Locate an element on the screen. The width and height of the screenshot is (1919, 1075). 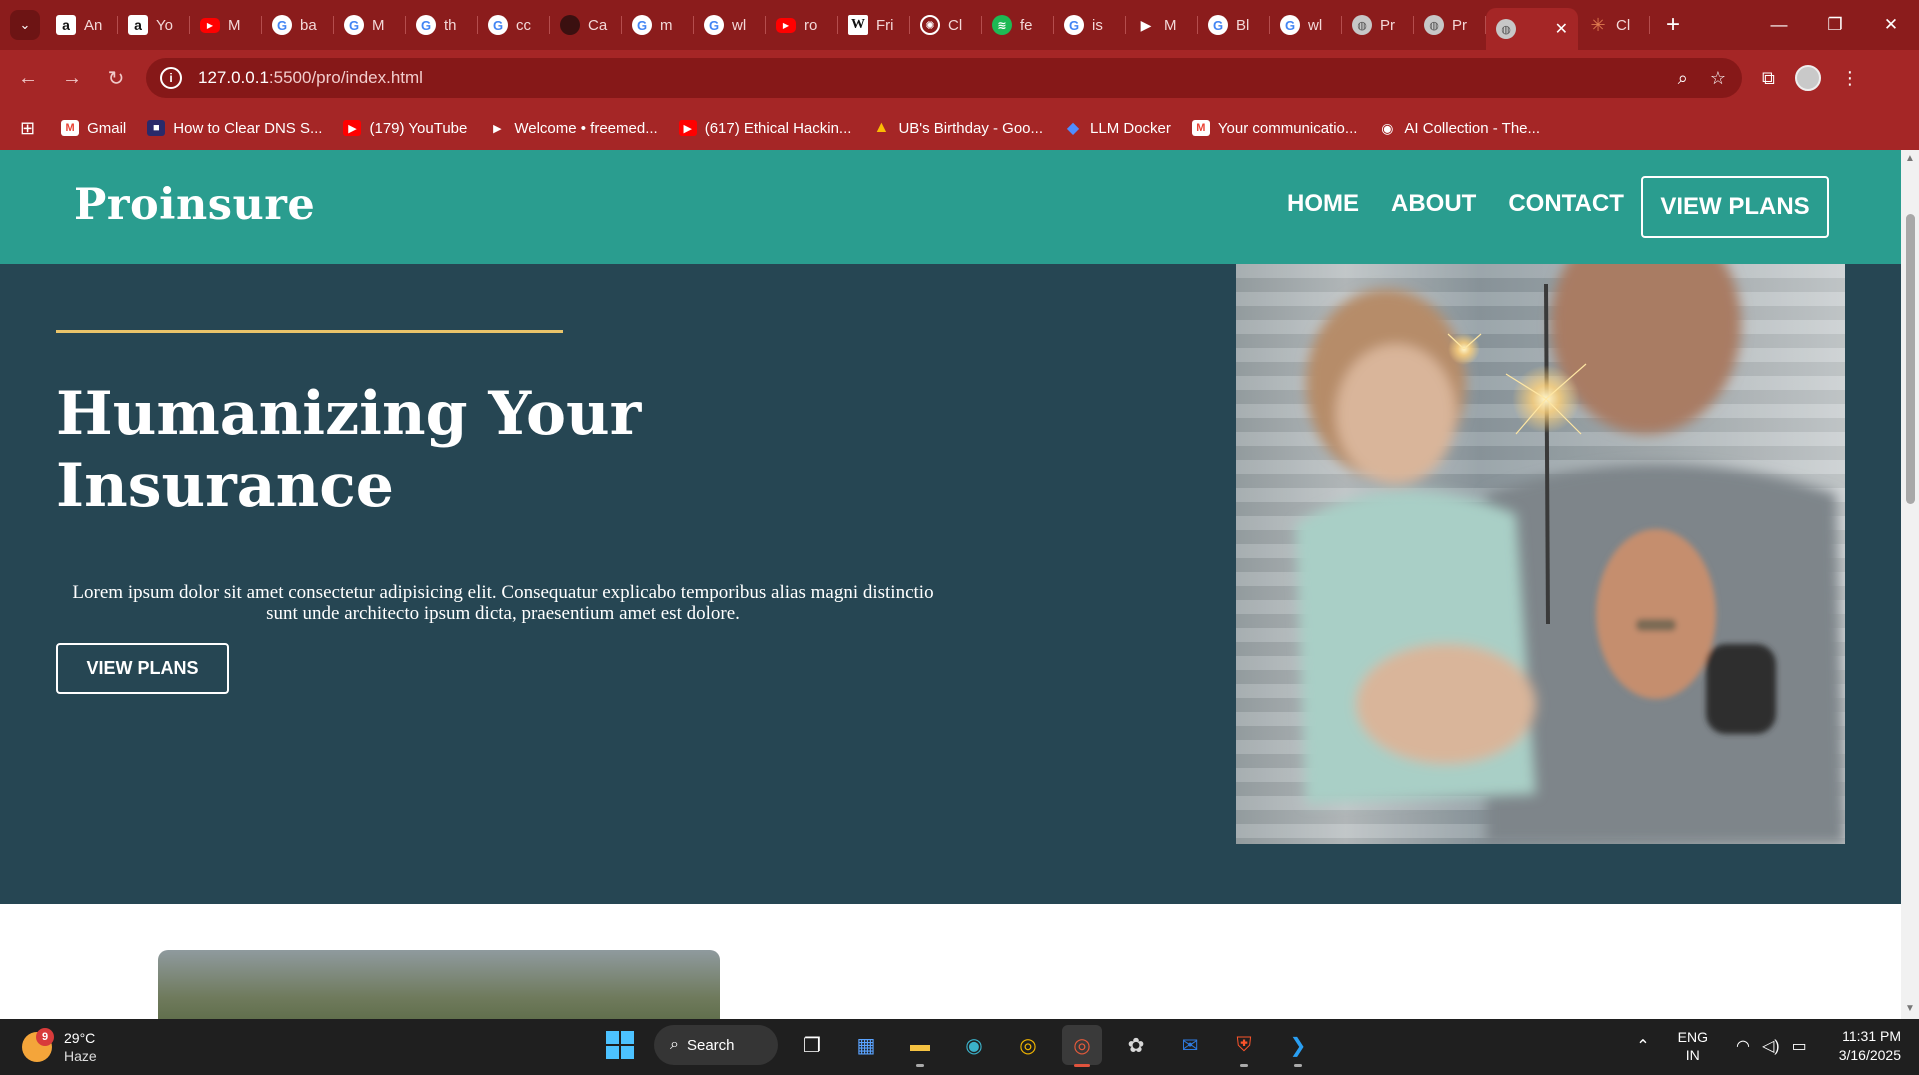
tab-label: An is located at coordinates (93, 25).